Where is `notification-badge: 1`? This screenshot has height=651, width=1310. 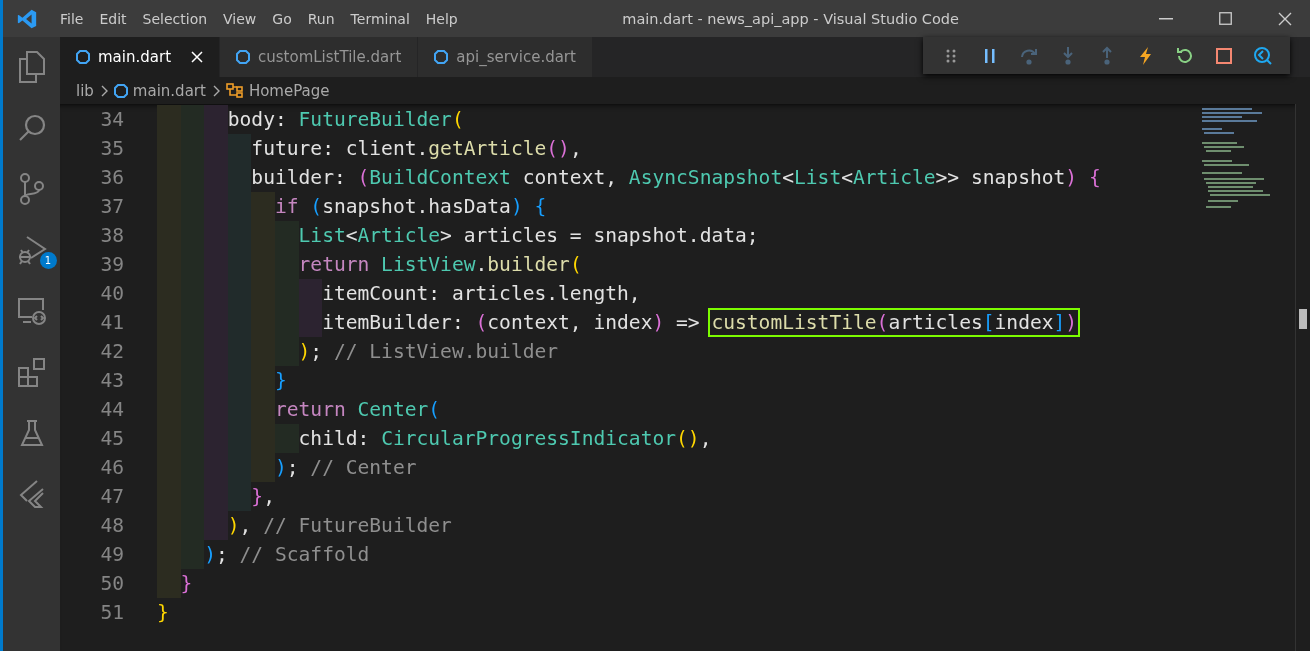
notification-badge: 1 is located at coordinates (48, 260).